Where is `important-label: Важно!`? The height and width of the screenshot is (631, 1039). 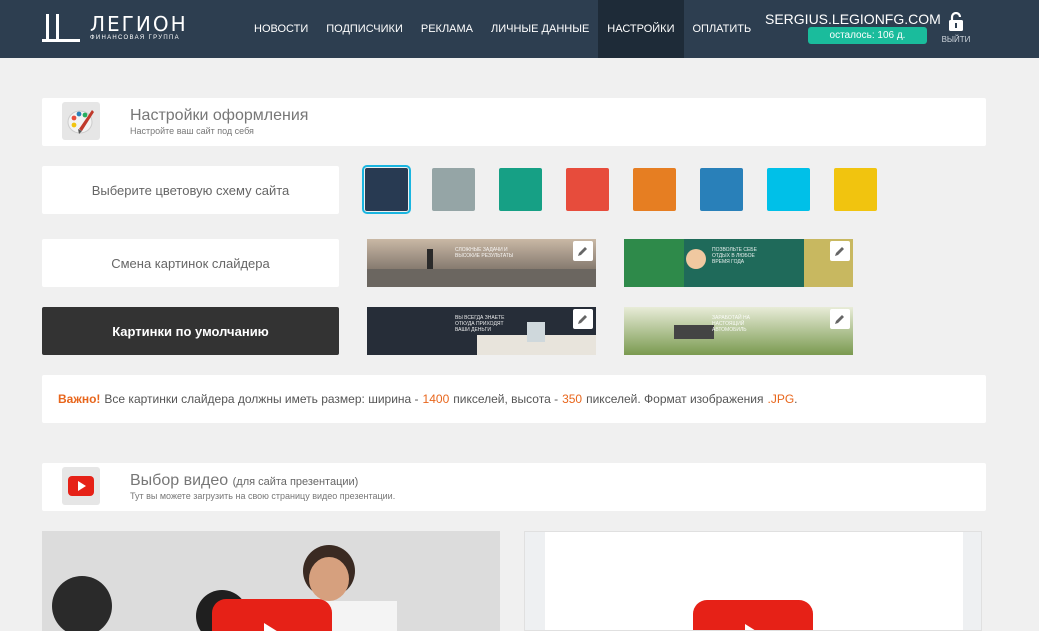 important-label: Важно! is located at coordinates (79, 399).